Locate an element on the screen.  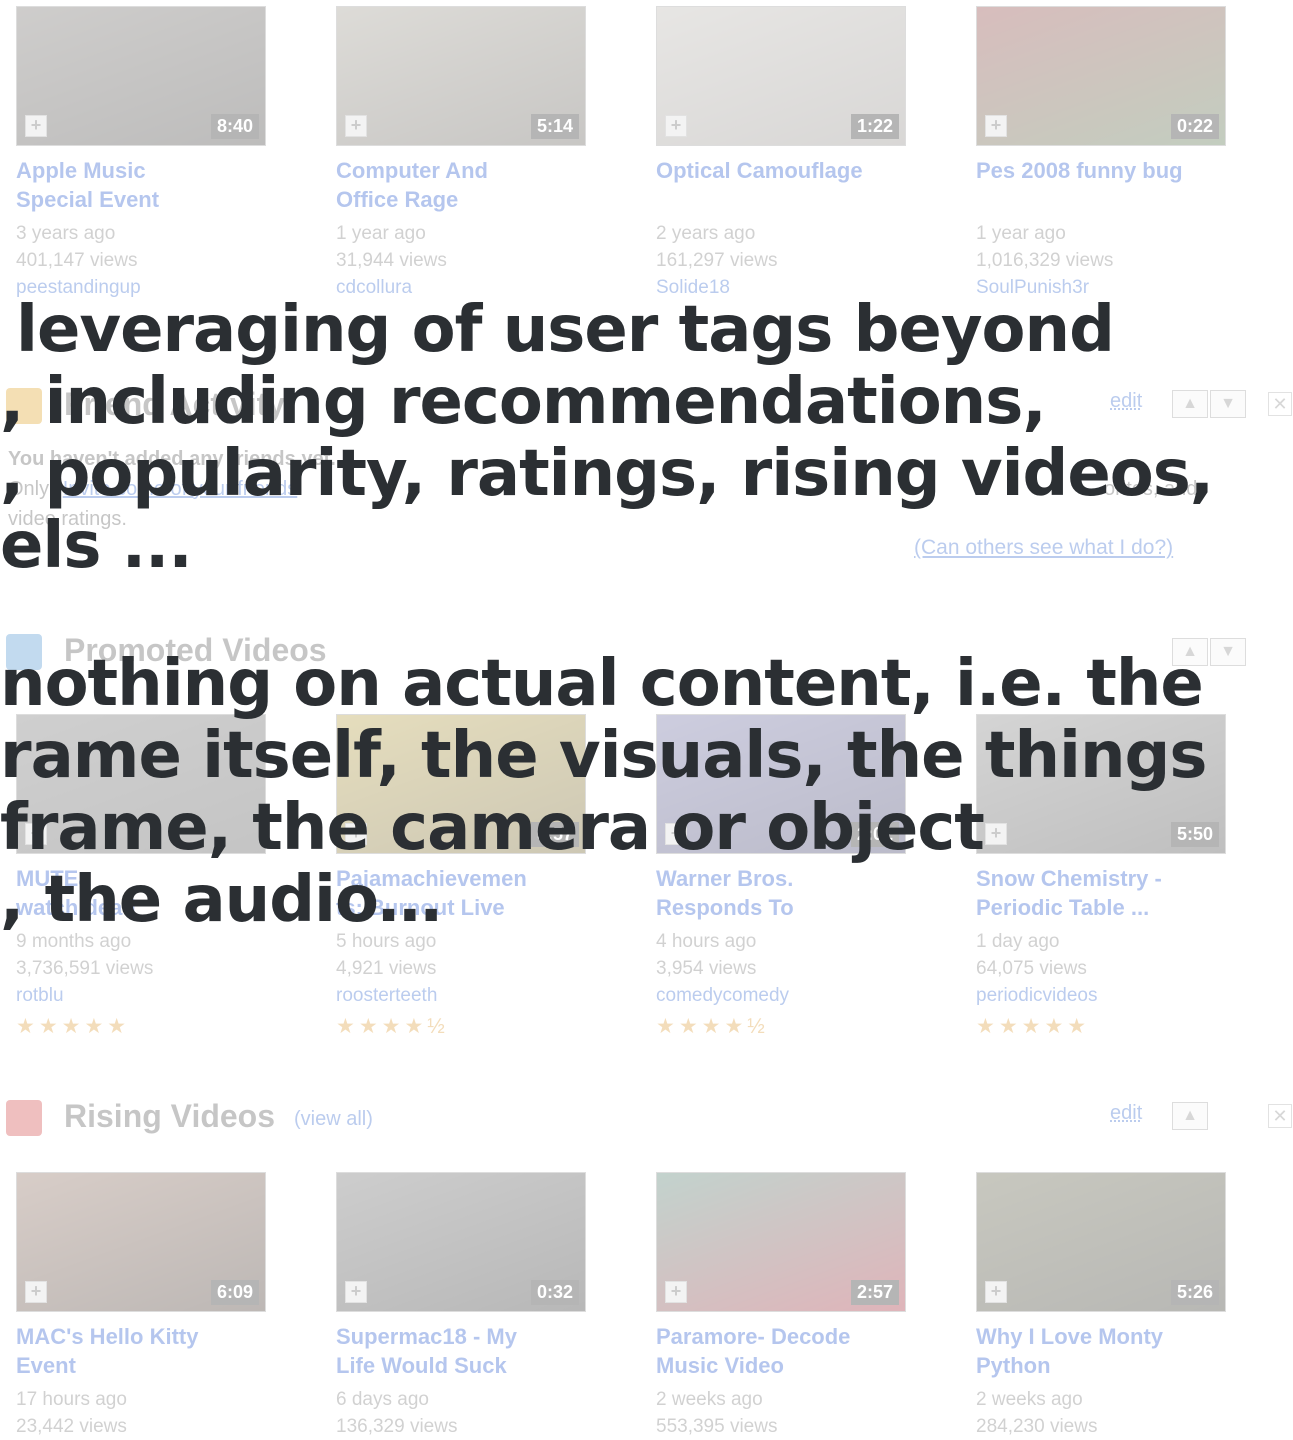
overlay-line-3: , popularity, ratings, rising videos, is located at coordinates (607, 474).